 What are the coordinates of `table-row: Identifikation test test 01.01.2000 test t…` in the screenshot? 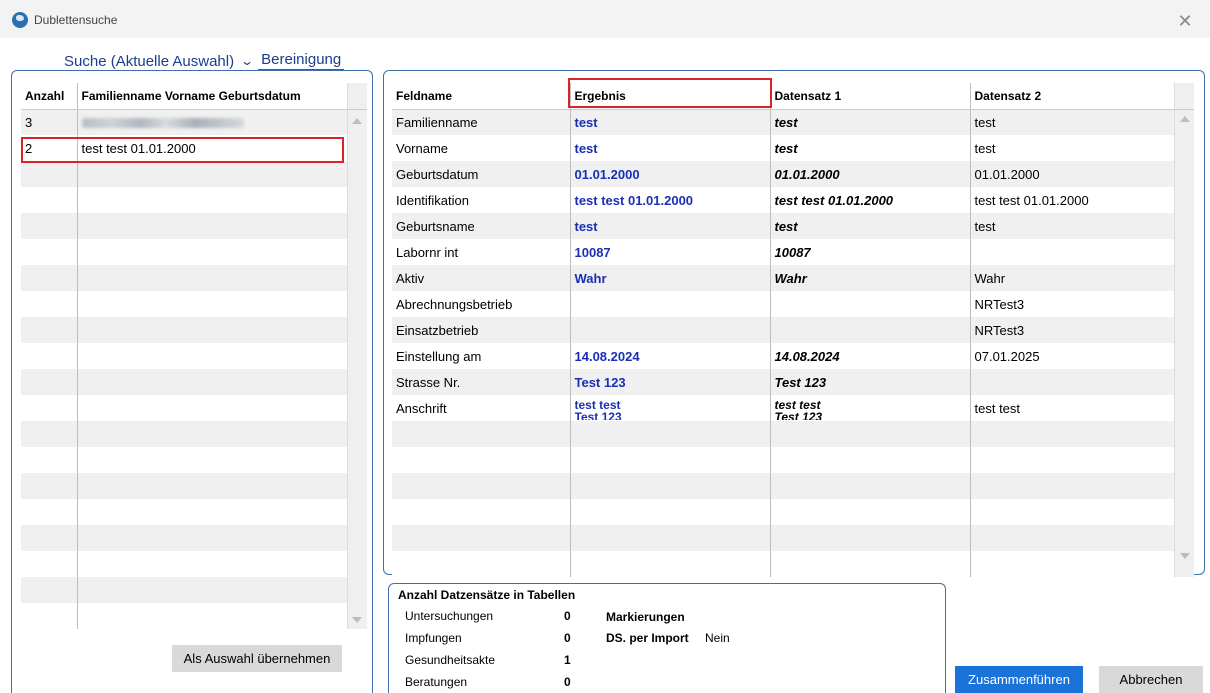 It's located at (793, 200).